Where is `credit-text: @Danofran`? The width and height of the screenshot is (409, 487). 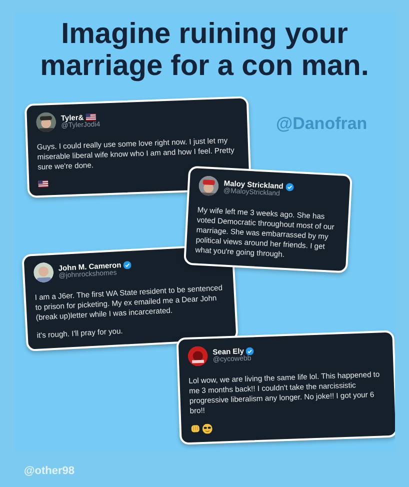 credit-text: @Danofran is located at coordinates (322, 124).